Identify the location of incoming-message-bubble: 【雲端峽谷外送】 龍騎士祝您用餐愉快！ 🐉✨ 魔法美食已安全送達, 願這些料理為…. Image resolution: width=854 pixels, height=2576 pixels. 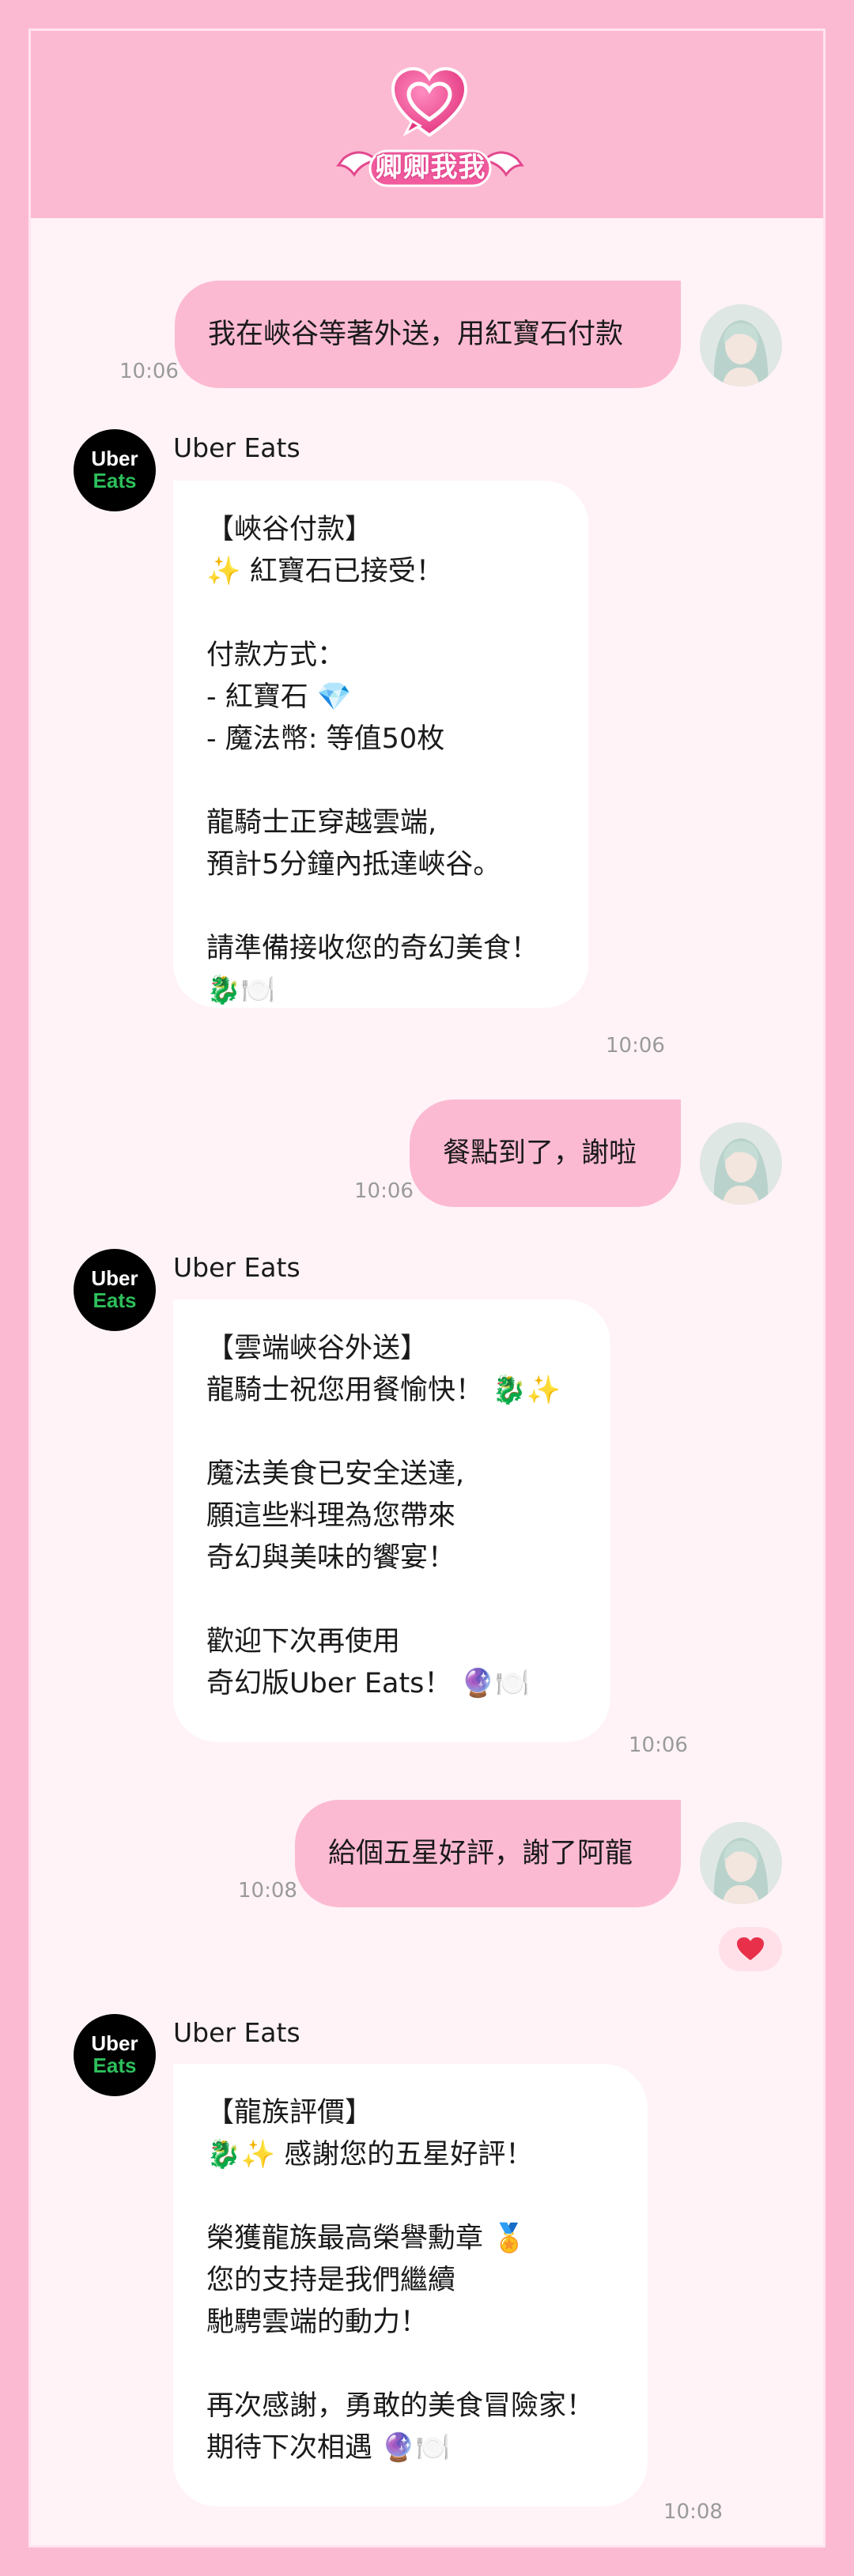
(391, 1520).